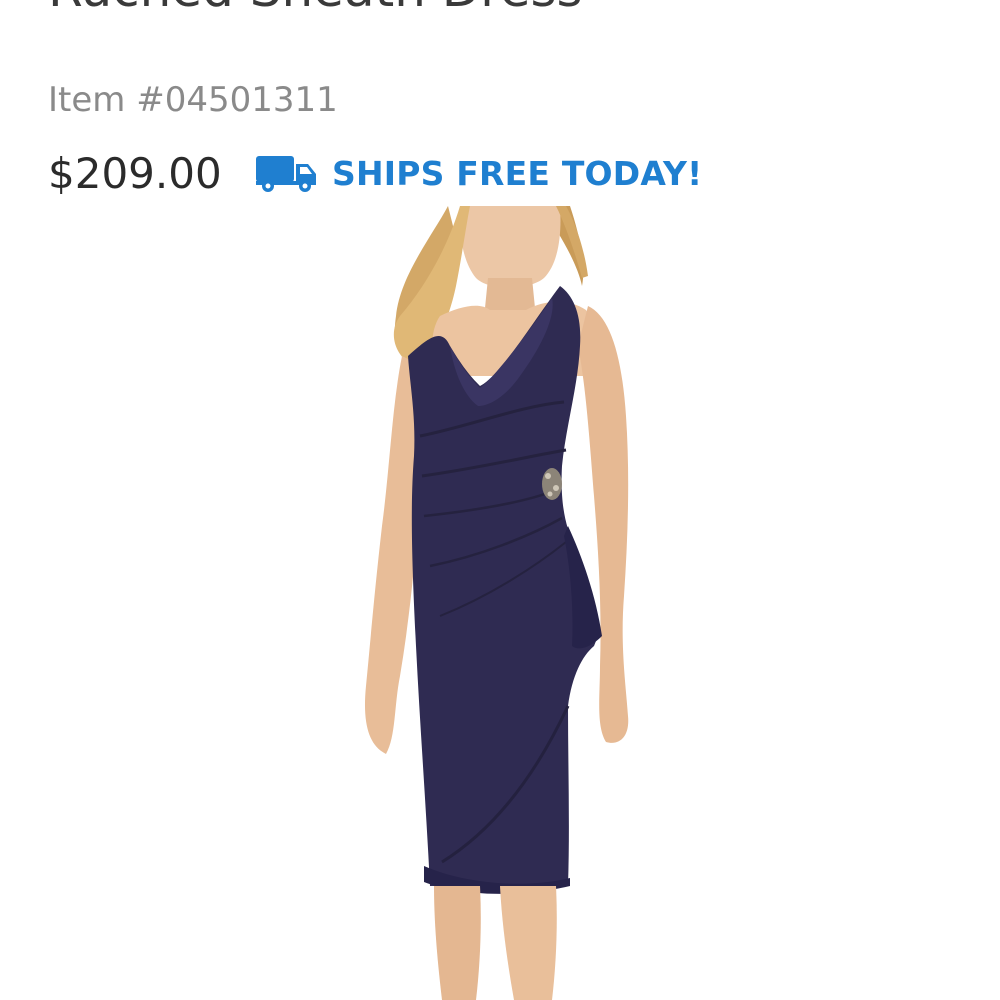 The image size is (1000, 1000). Describe the element at coordinates (517, 173) in the screenshot. I see `shipping-text: SHIPS FREE TODAY!` at that location.